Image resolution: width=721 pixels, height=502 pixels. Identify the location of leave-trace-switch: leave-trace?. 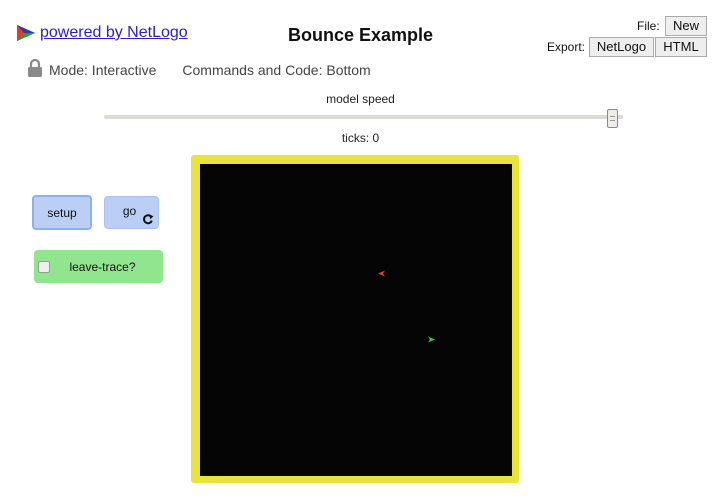
(98, 266).